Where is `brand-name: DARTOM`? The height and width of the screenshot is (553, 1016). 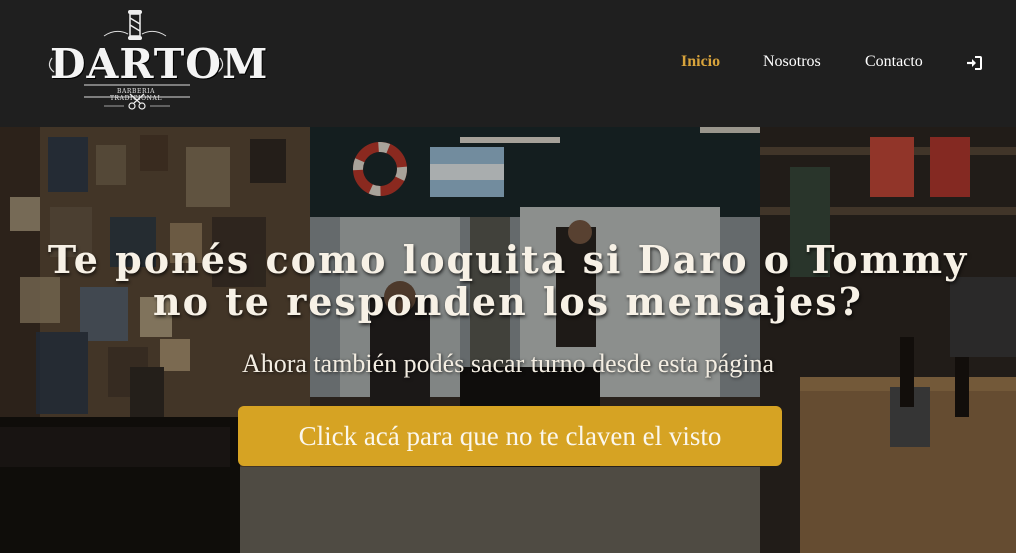
brand-name: DARTOM is located at coordinates (159, 64).